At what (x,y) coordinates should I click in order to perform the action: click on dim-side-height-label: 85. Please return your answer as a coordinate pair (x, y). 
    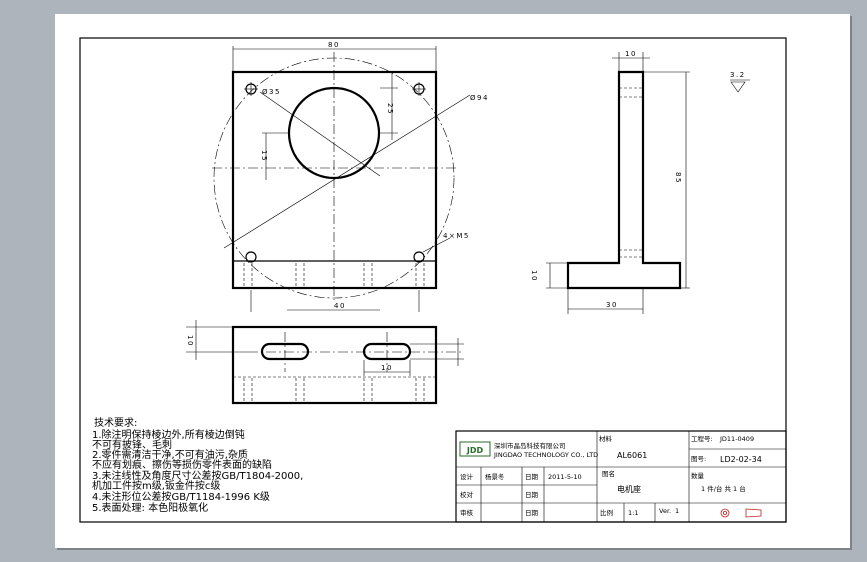
    Looking at the image, I should click on (678, 178).